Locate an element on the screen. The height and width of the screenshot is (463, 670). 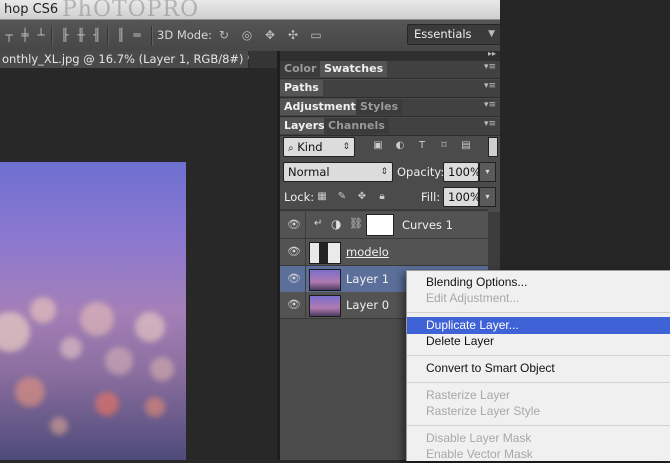
lock-image-icon: ✎ is located at coordinates (342, 197).